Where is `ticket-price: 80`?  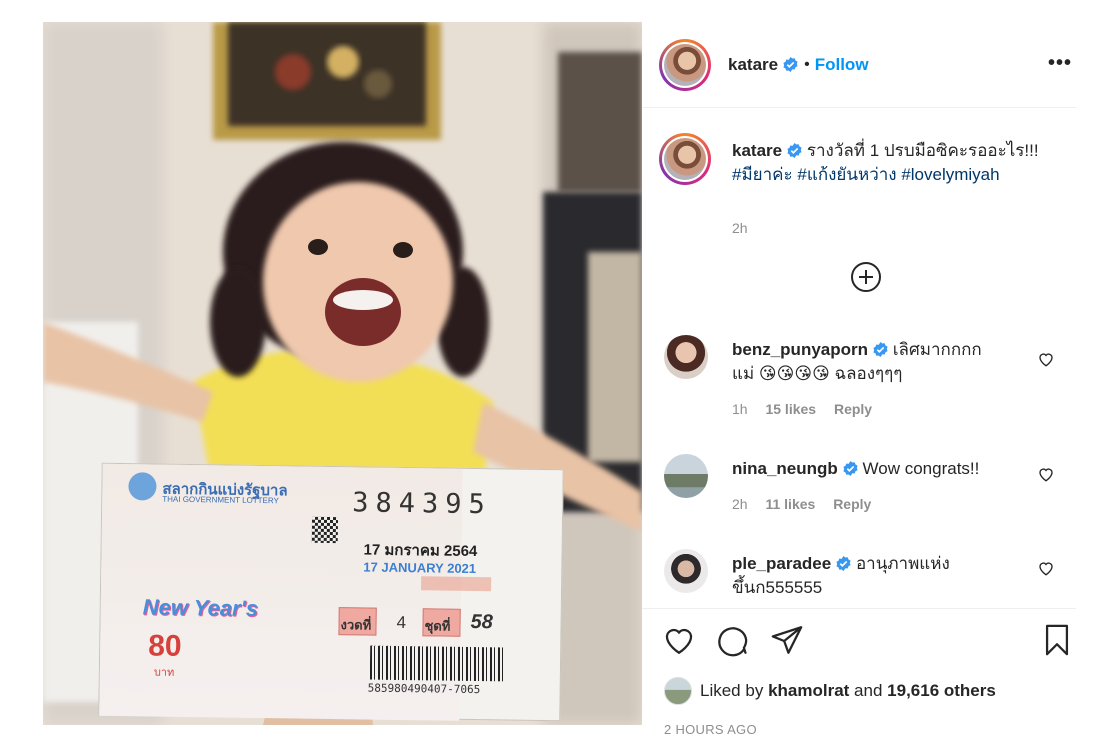 ticket-price: 80 is located at coordinates (164, 646).